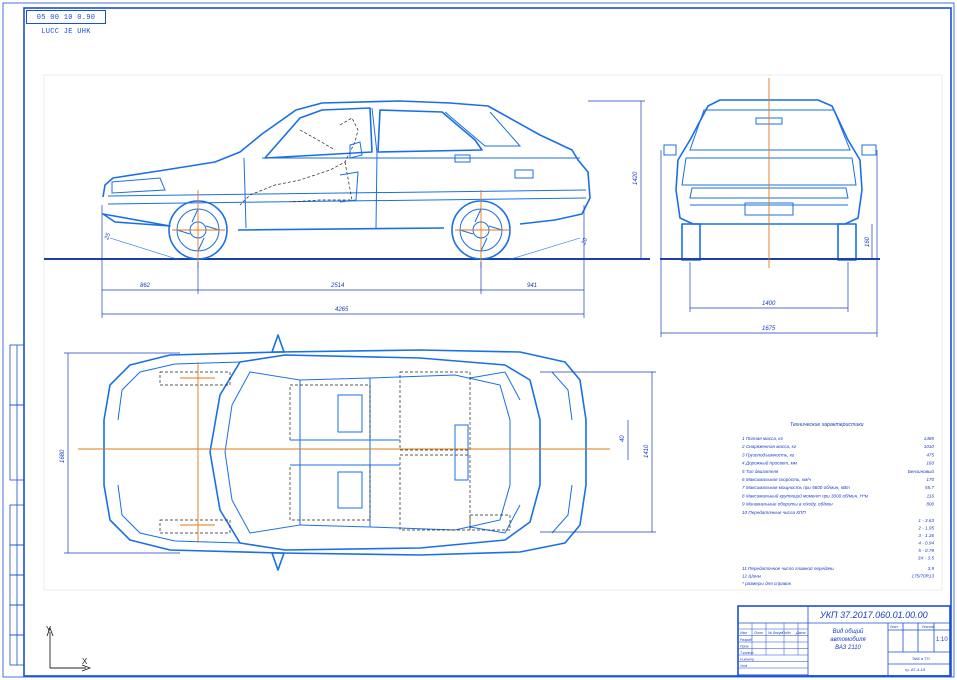 The image size is (957, 680). Describe the element at coordinates (768, 454) in the screenshot. I see `spec-label: 3 Грузоподъемность, кг` at that location.